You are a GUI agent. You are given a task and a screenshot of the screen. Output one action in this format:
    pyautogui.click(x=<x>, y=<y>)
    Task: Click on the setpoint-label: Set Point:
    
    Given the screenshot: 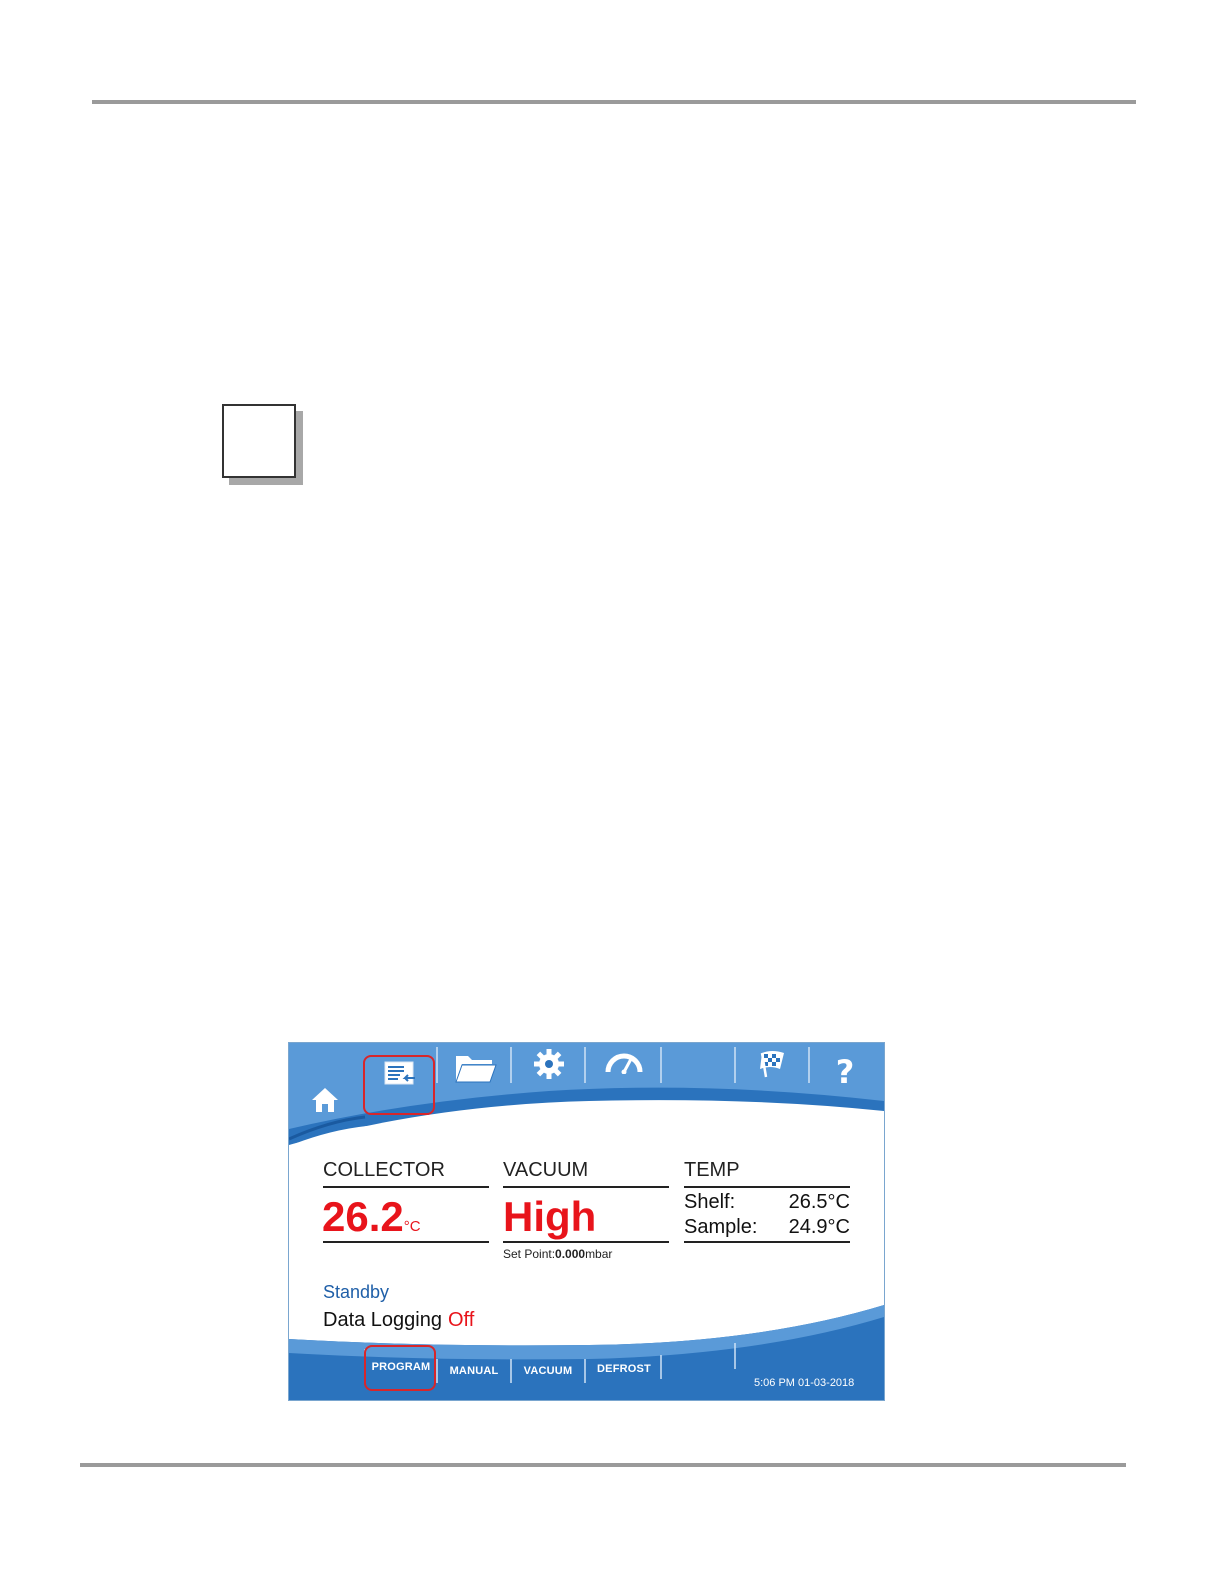 What is the action you would take?
    pyautogui.click(x=529, y=1254)
    